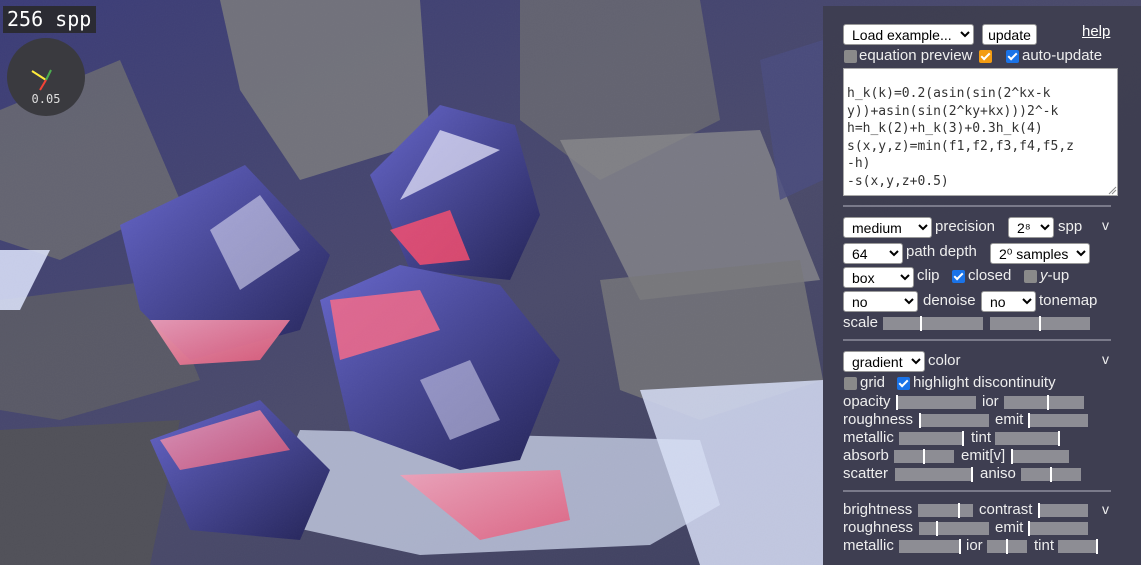 The height and width of the screenshot is (565, 1141). What do you see at coordinates (1006, 509) in the screenshot?
I see `contrast-label: contrast` at bounding box center [1006, 509].